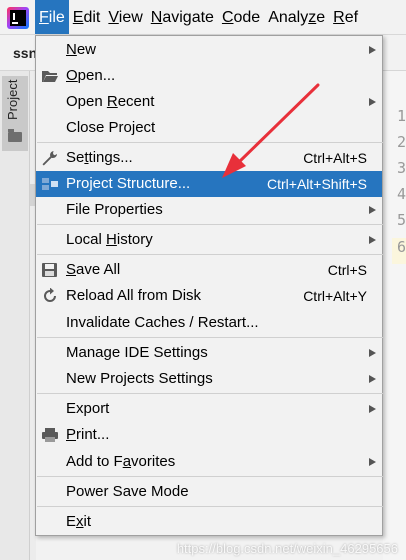 This screenshot has width=406, height=560. Describe the element at coordinates (209, 128) in the screenshot. I see `menu-item-close-project: Close Project` at that location.